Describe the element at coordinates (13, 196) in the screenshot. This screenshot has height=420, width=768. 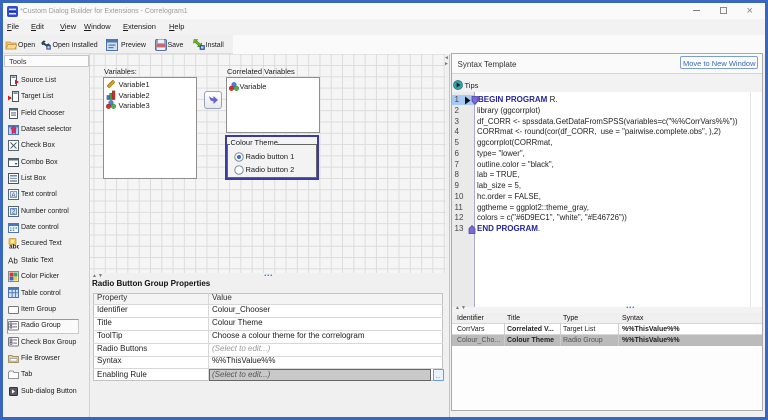
I see `svg-text: A` at that location.